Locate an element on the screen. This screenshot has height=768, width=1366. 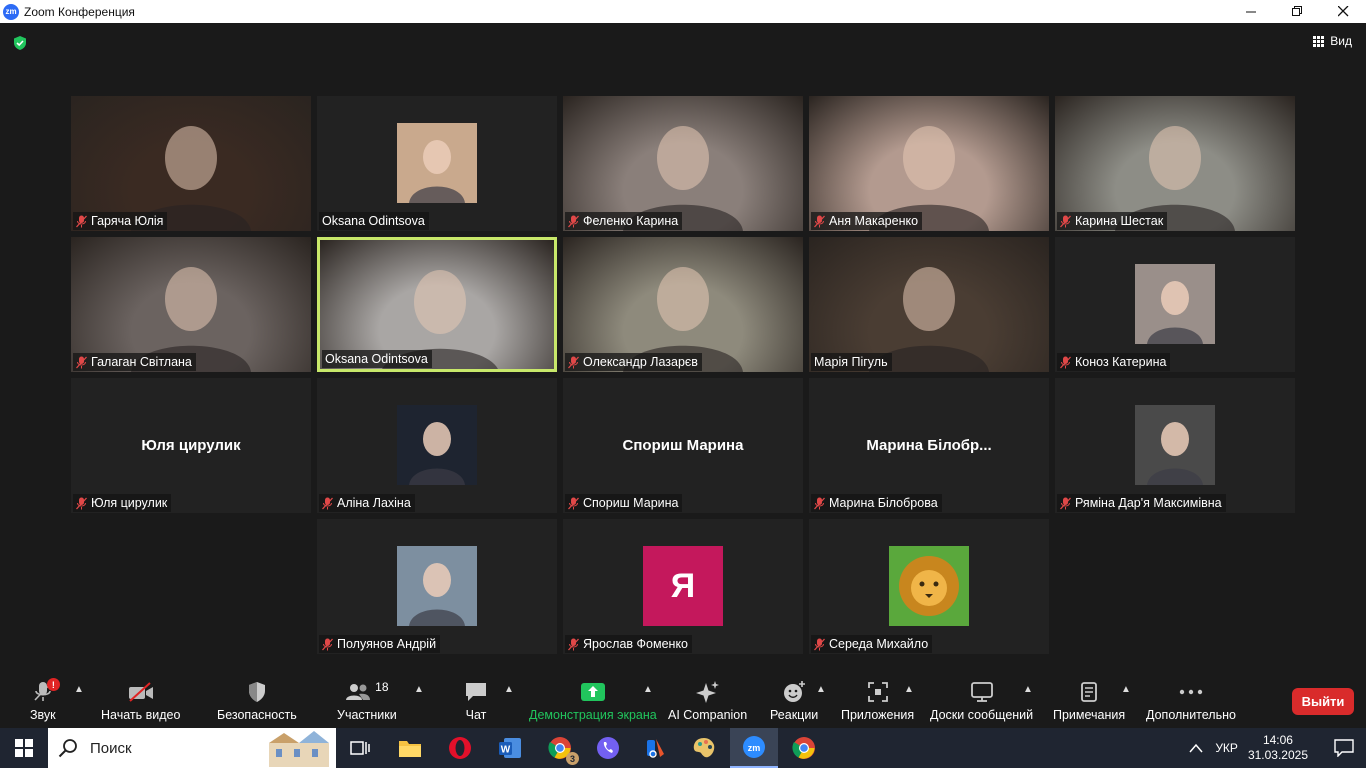
audio-options-caret: ▲ is located at coordinates (79, 689).